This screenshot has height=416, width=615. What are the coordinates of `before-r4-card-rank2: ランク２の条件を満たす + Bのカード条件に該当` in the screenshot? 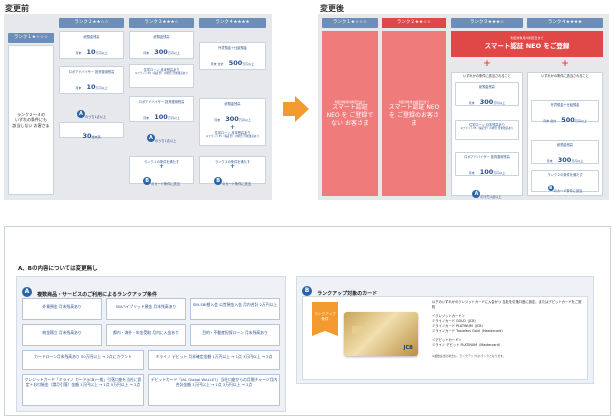 It's located at (232, 171).